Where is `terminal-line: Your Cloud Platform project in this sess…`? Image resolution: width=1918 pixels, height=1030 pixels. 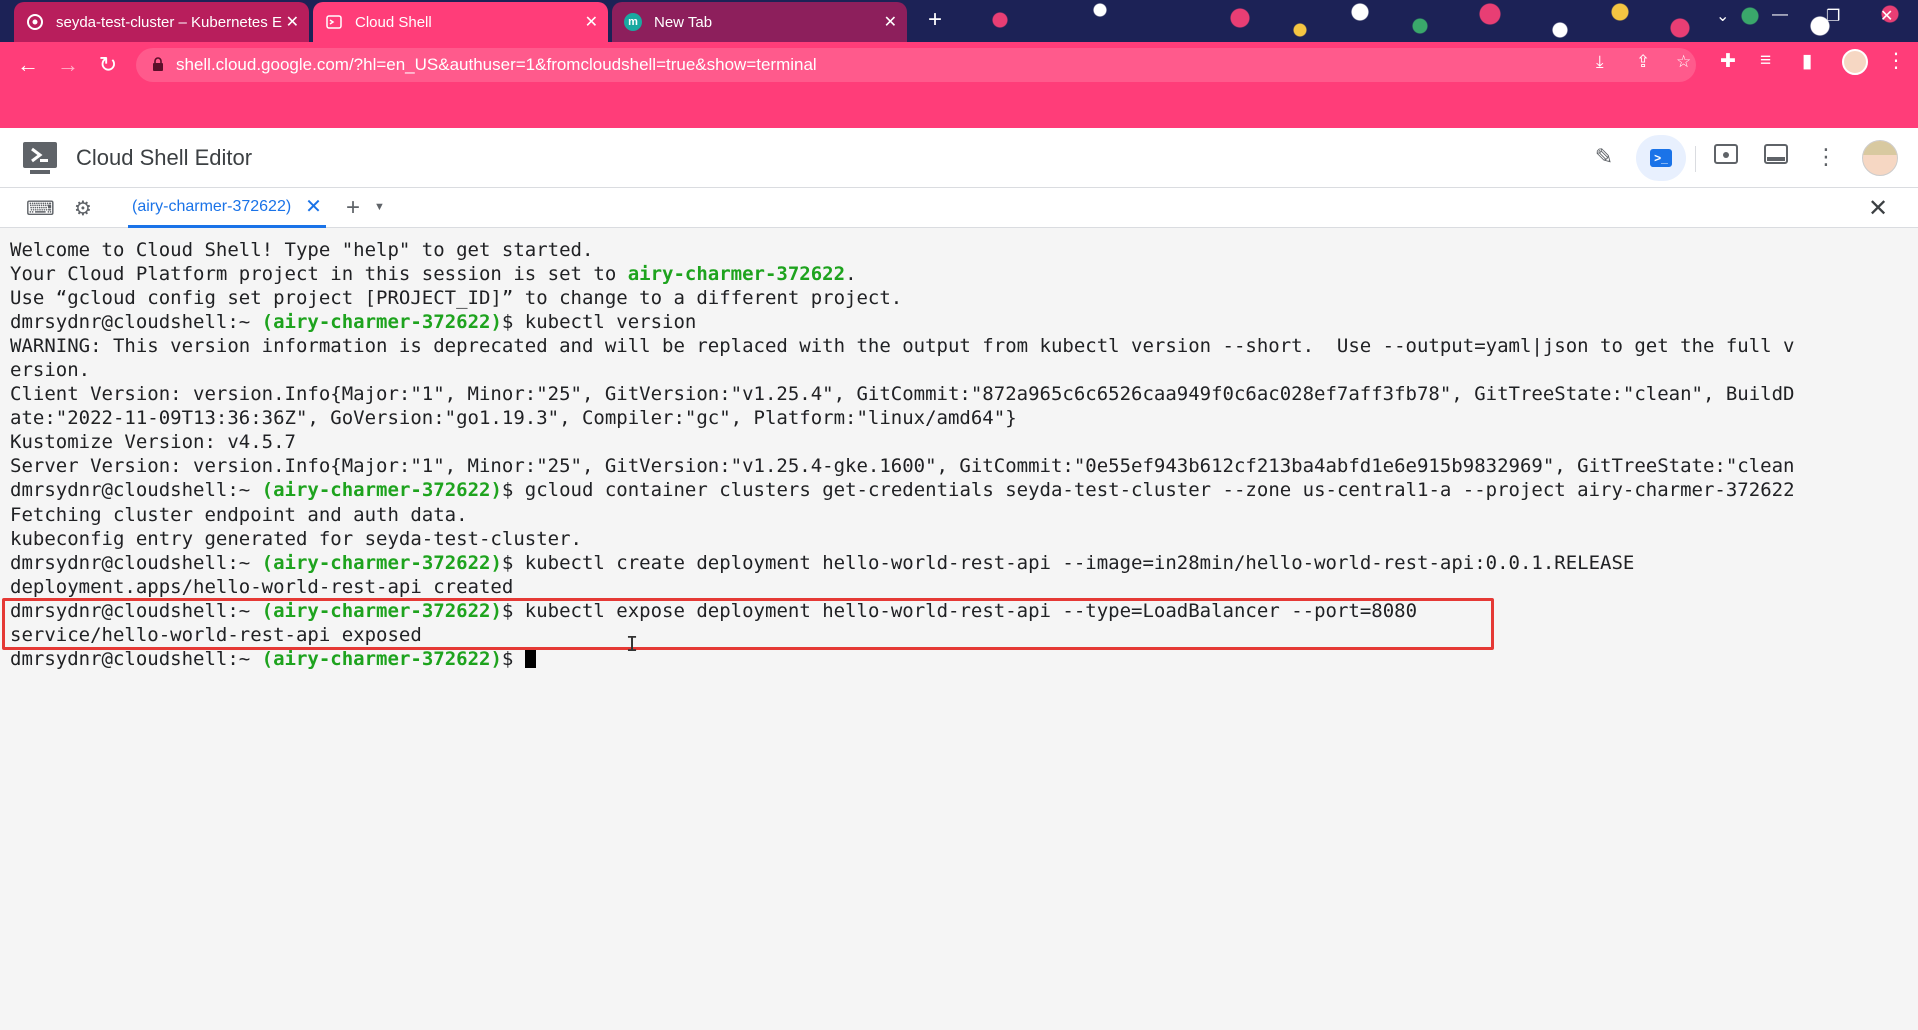
terminal-line: Your Cloud Platform project in this sess… is located at coordinates (433, 274).